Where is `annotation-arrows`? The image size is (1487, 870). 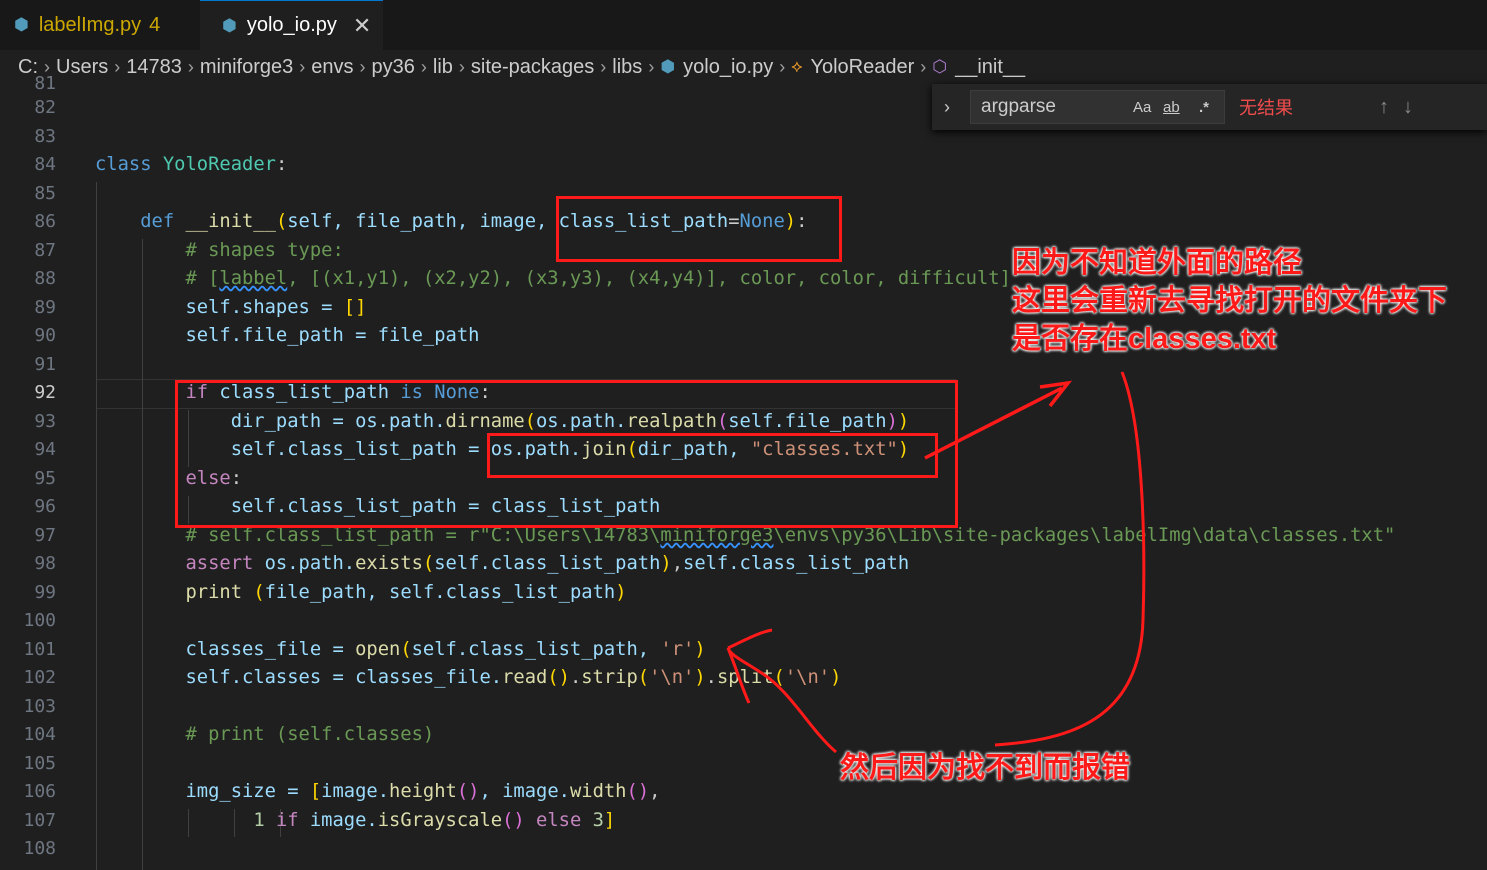 annotation-arrows is located at coordinates (936, 562).